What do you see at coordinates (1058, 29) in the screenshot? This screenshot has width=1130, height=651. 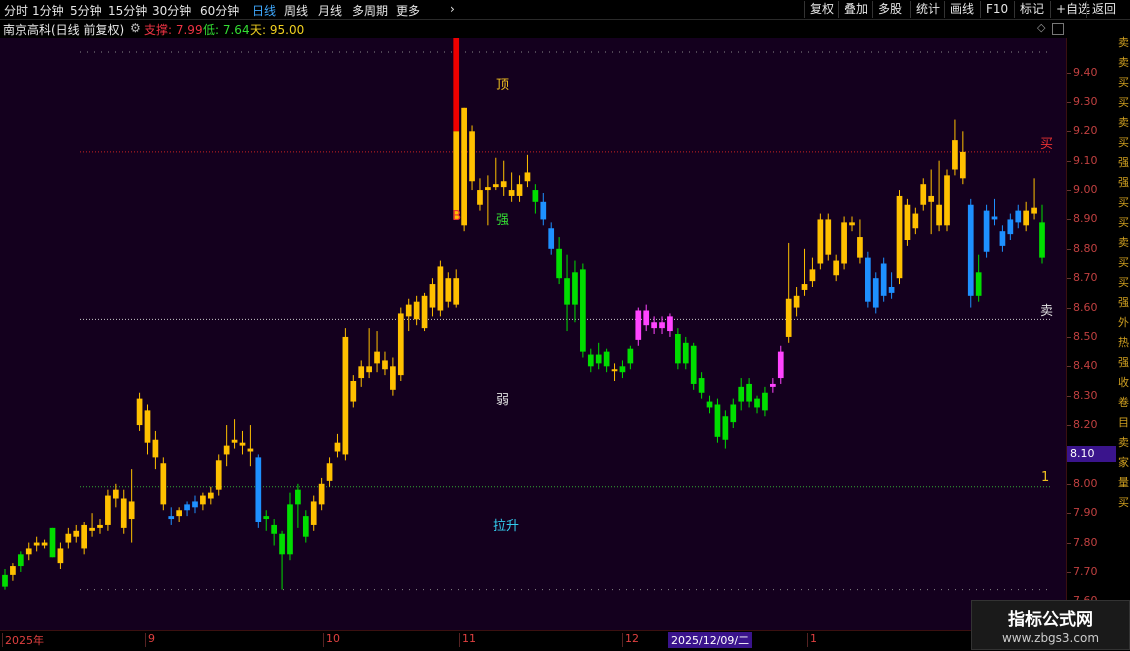 I see `minimize-icon` at bounding box center [1058, 29].